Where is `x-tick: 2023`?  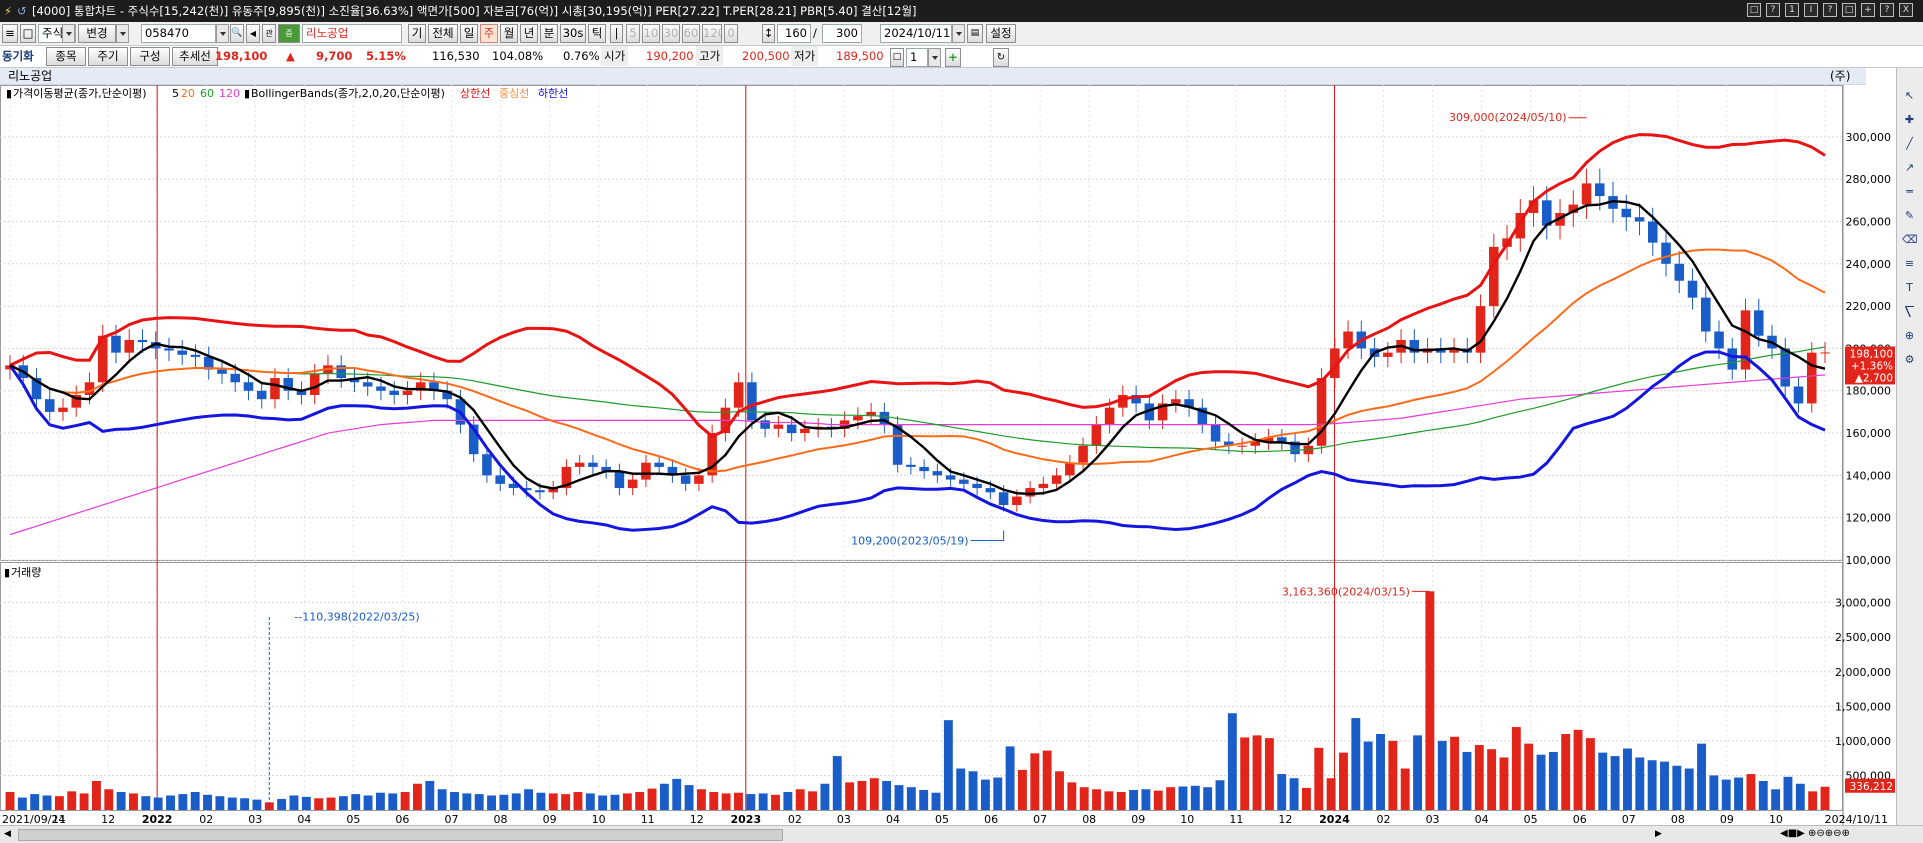
x-tick: 2023 is located at coordinates (745, 819).